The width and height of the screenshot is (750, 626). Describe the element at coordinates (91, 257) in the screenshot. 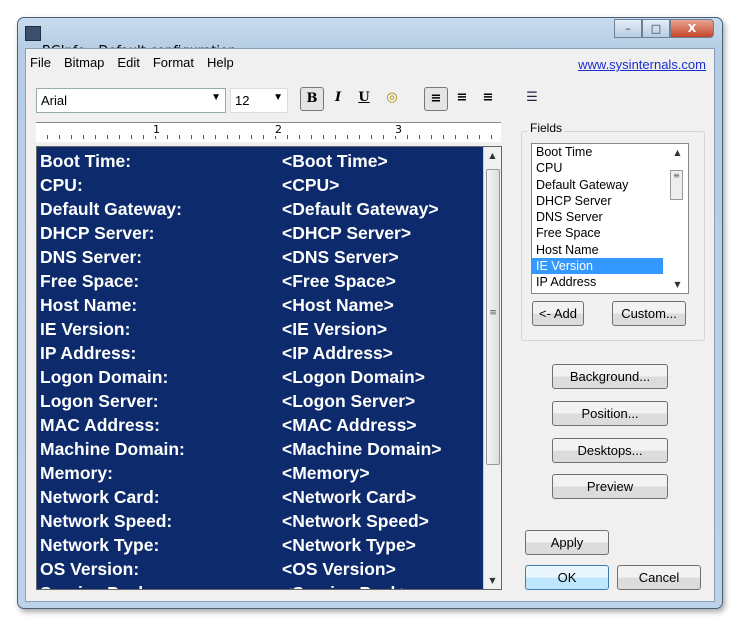

I see `field-label: DNS Server:` at that location.